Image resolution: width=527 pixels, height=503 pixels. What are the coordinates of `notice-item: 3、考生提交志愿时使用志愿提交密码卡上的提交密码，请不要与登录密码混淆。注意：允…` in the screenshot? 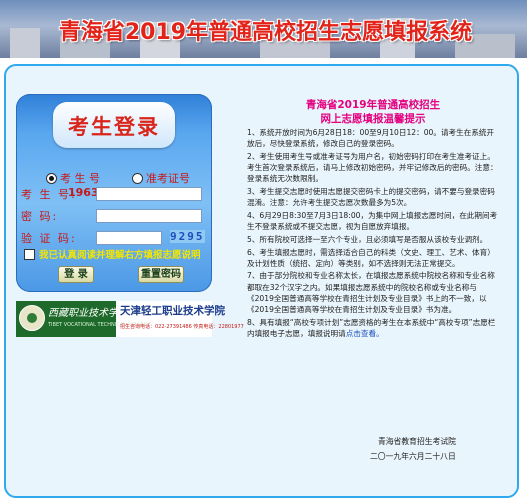 It's located at (371, 197).